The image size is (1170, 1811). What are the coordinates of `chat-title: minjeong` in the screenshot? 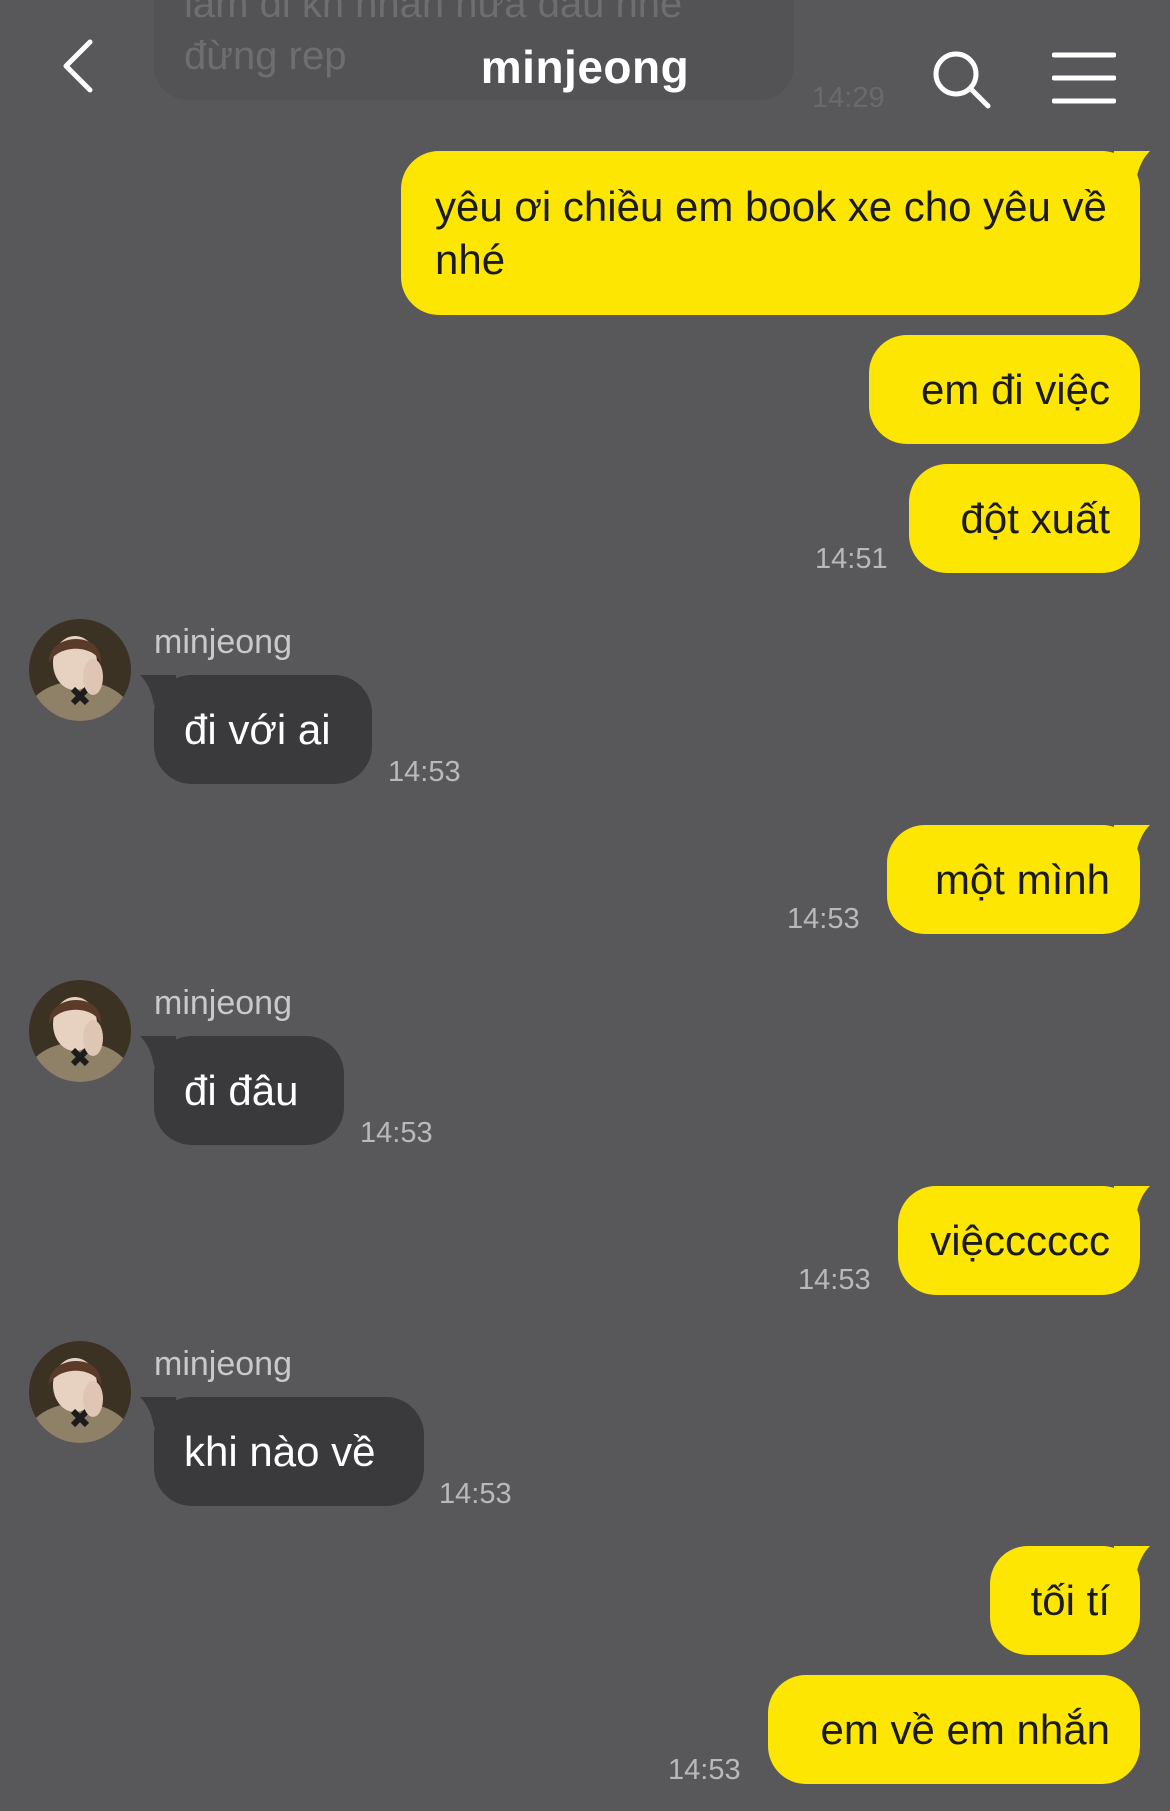 It's located at (585, 67).